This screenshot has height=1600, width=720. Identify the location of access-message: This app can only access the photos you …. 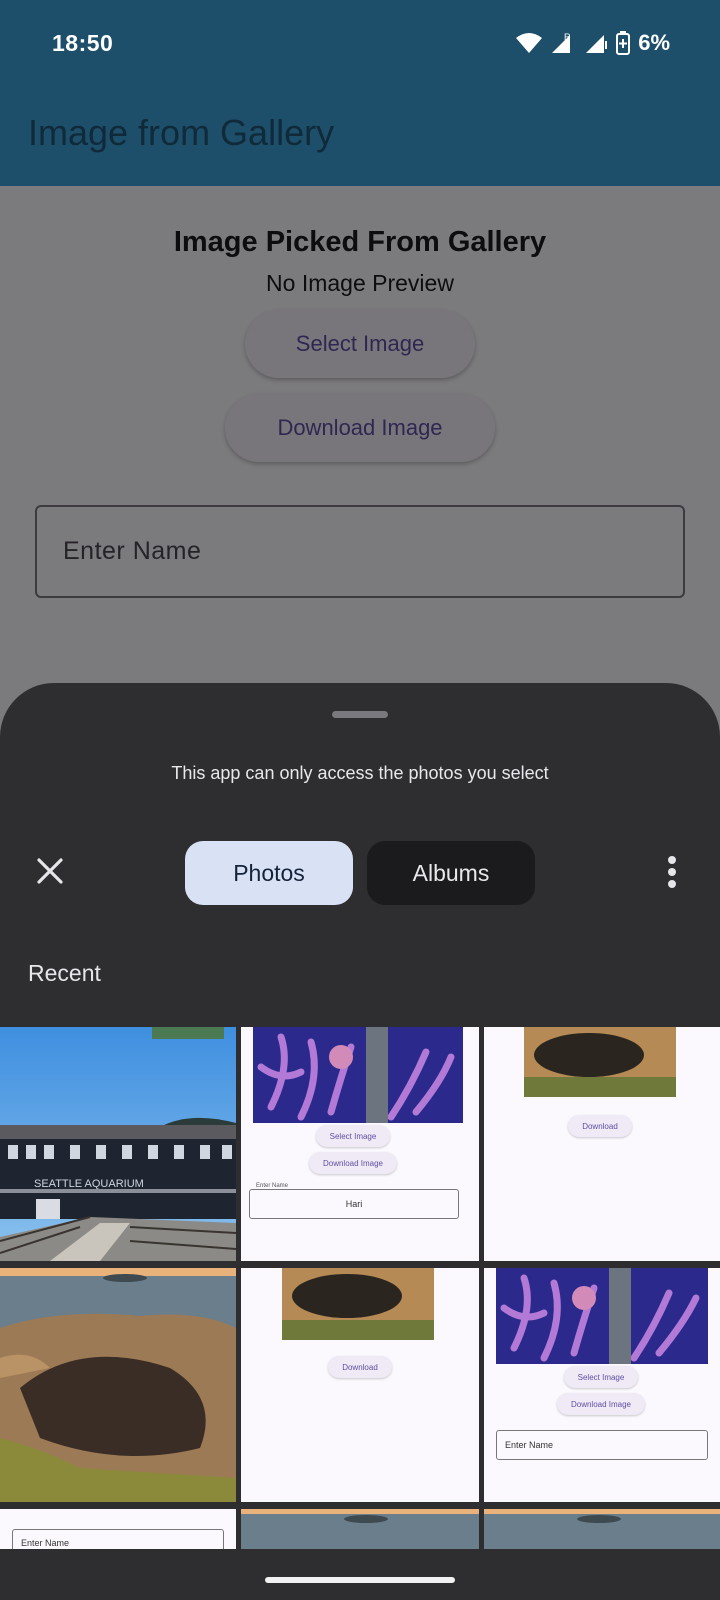
(360, 773).